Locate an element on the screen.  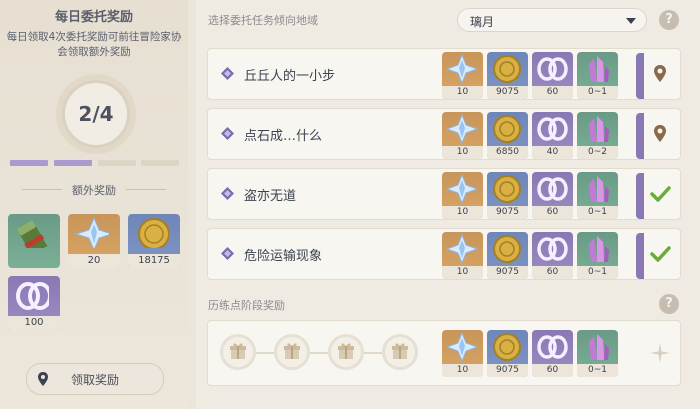
reward-count: 60 is located at coordinates (552, 272).